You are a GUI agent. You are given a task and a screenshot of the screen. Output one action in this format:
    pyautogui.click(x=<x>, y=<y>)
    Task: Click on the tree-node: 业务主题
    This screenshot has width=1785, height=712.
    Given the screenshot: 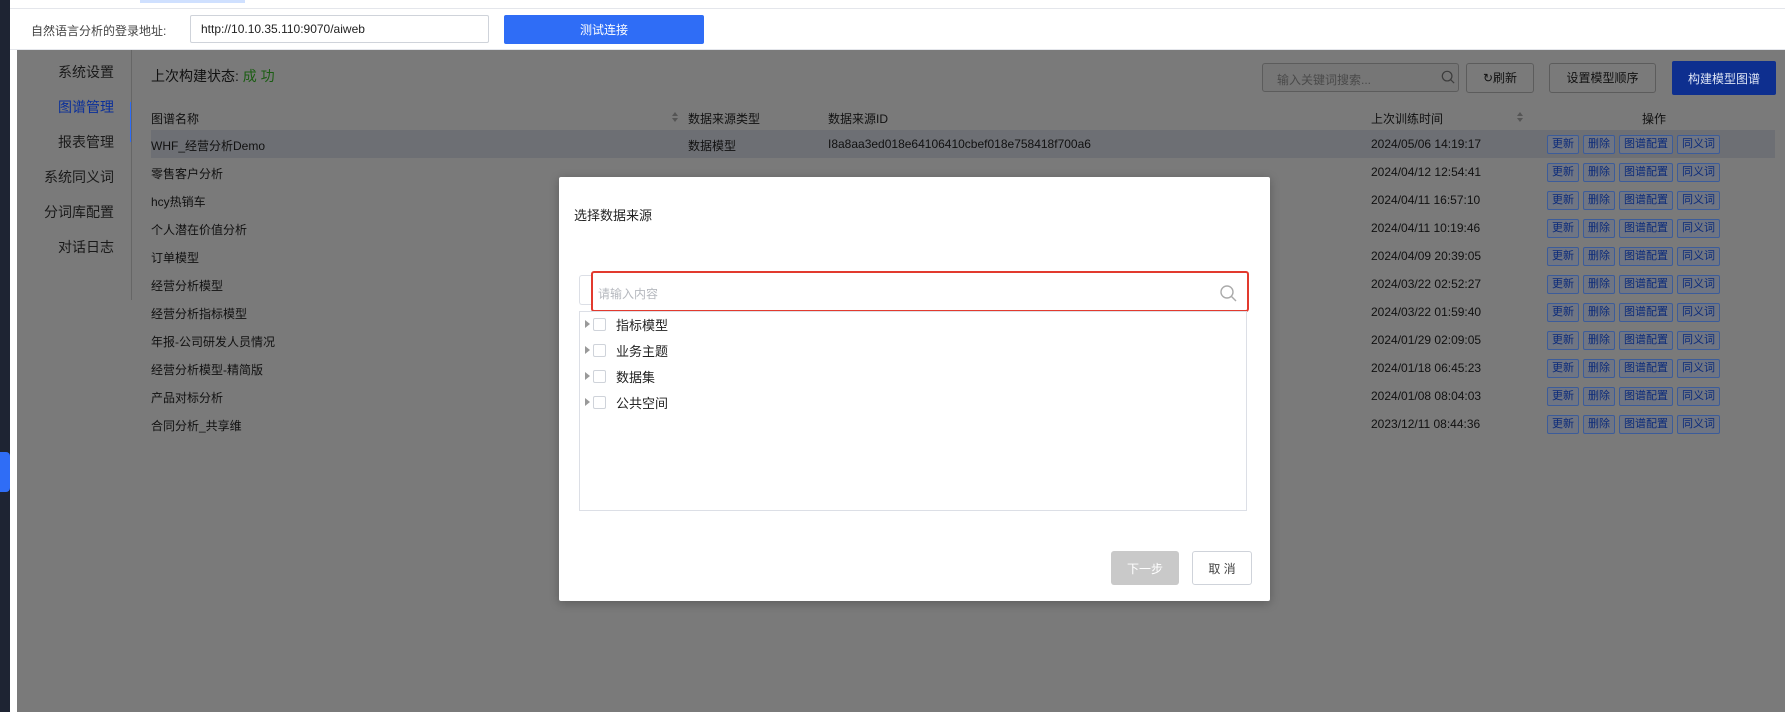 What is the action you would take?
    pyautogui.click(x=626, y=350)
    